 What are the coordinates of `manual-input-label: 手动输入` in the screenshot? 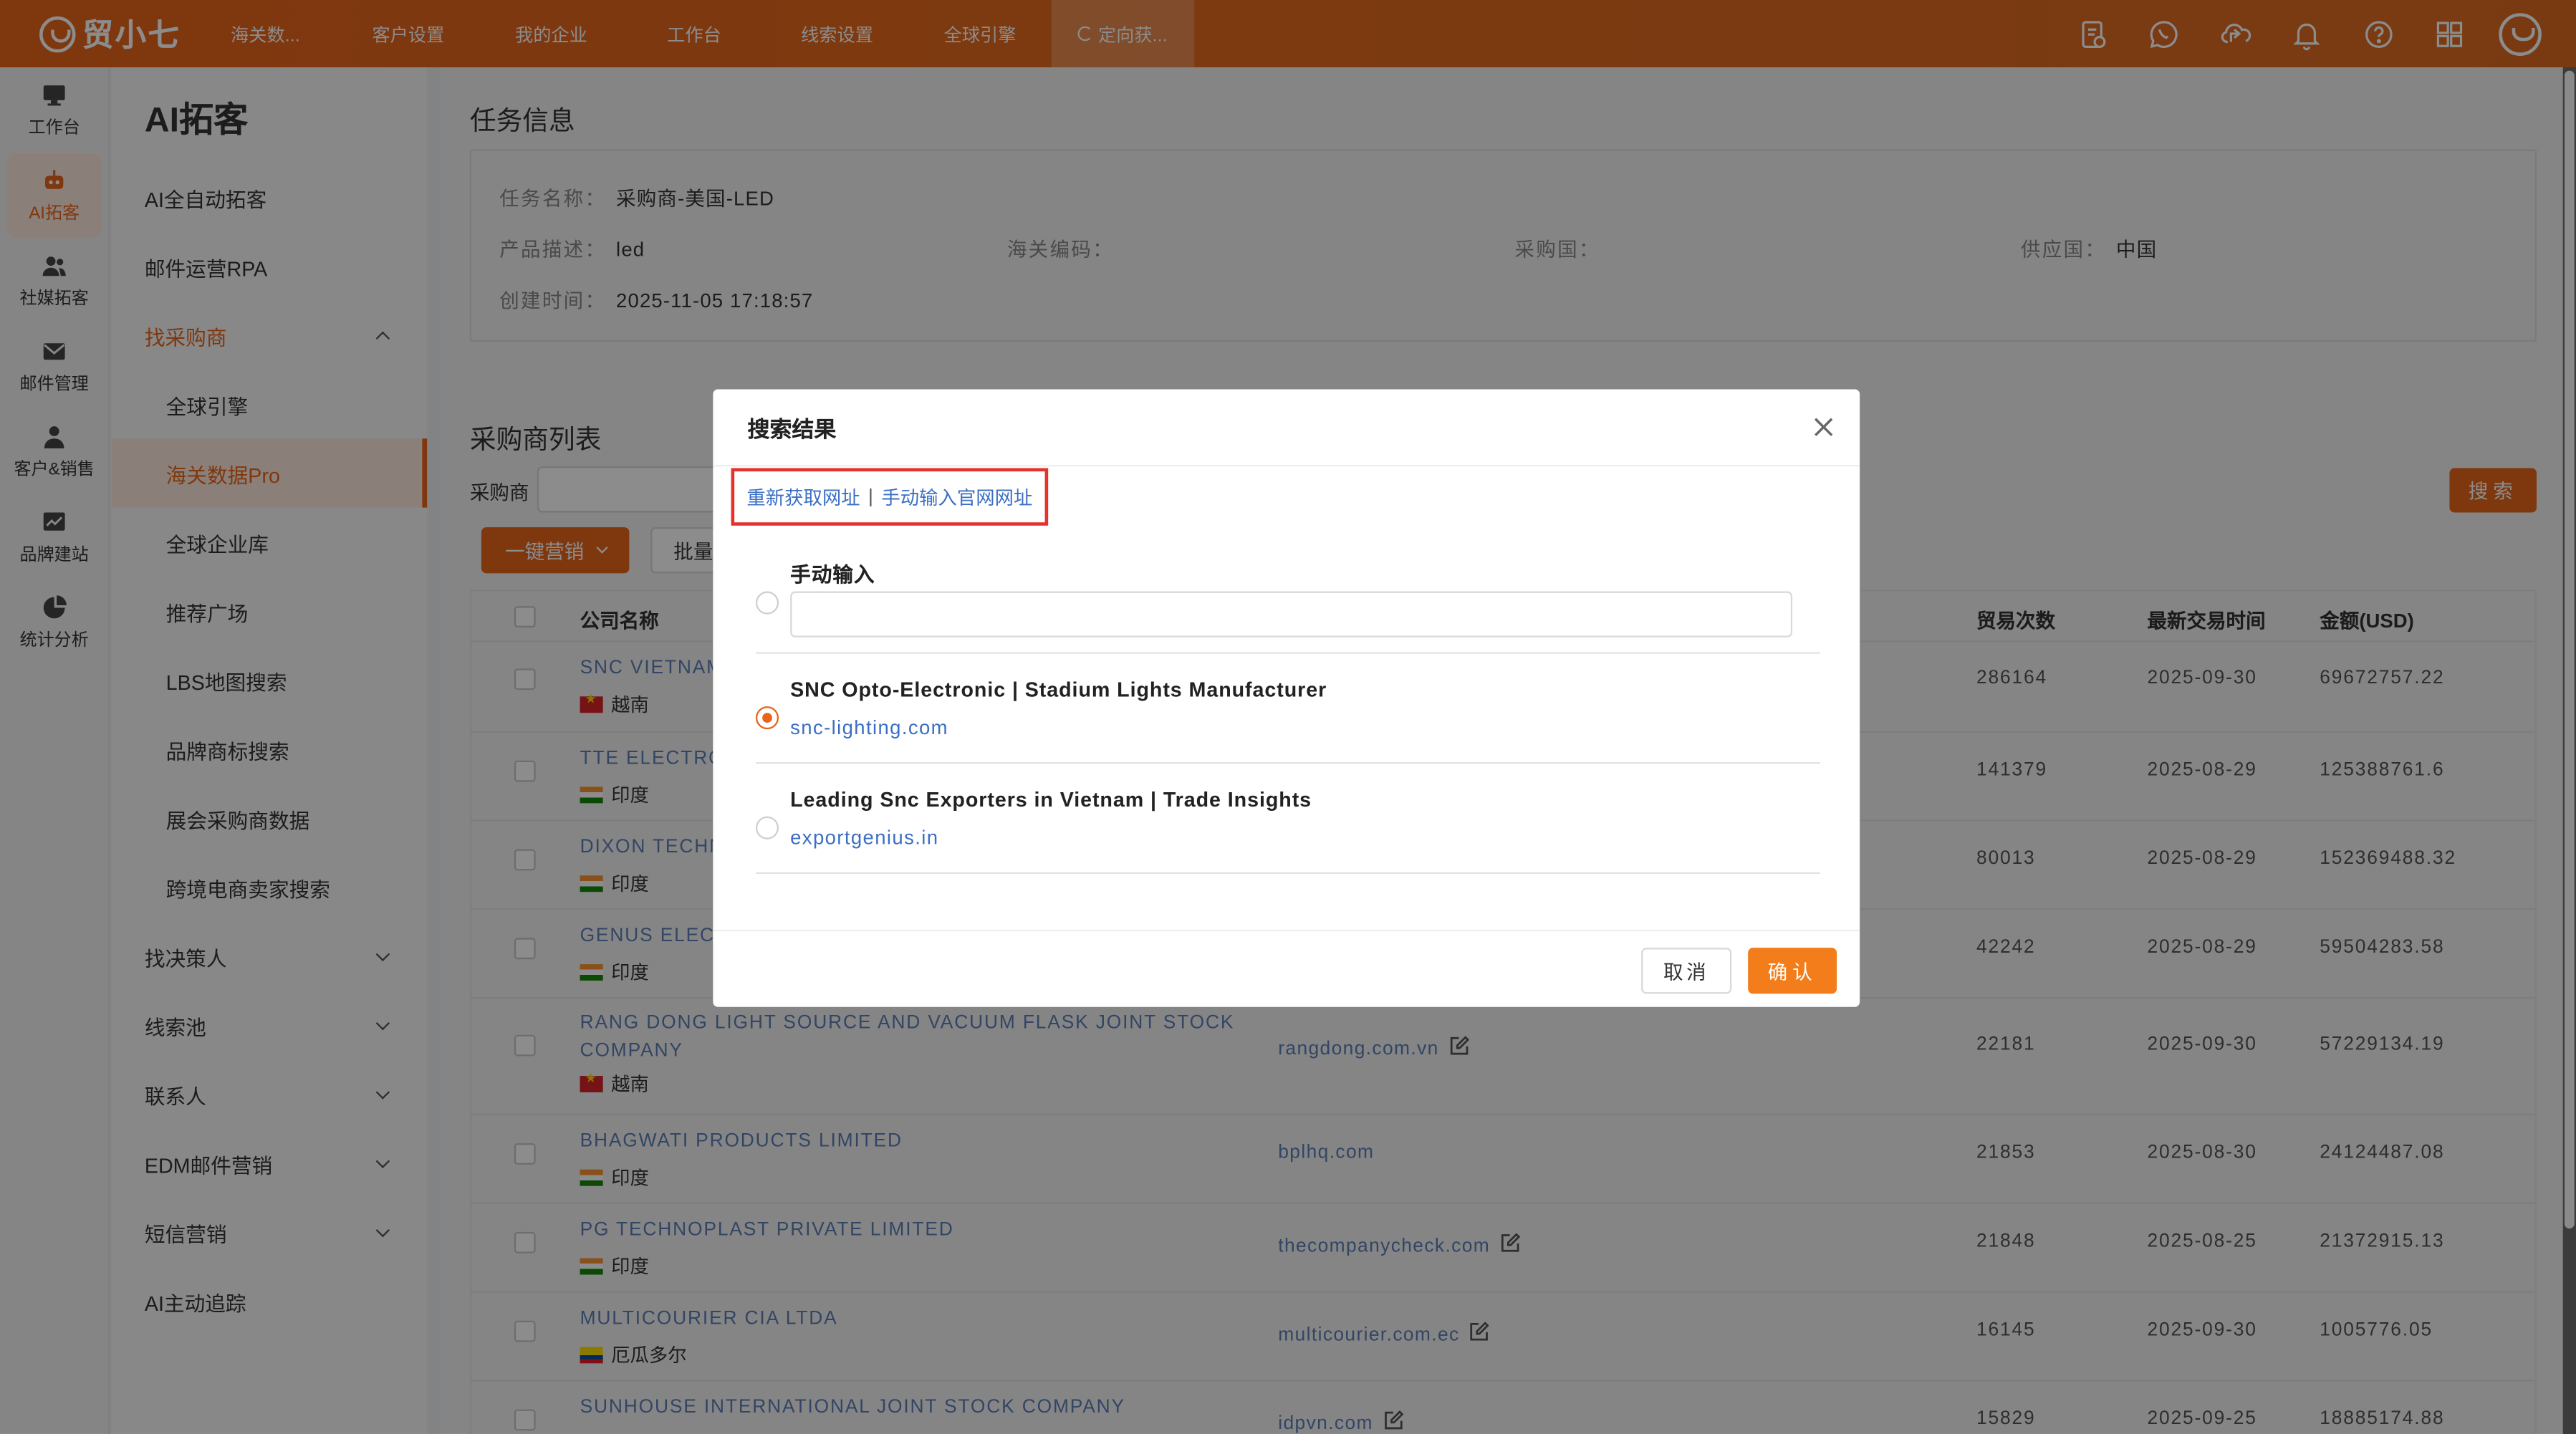 It's located at (833, 575).